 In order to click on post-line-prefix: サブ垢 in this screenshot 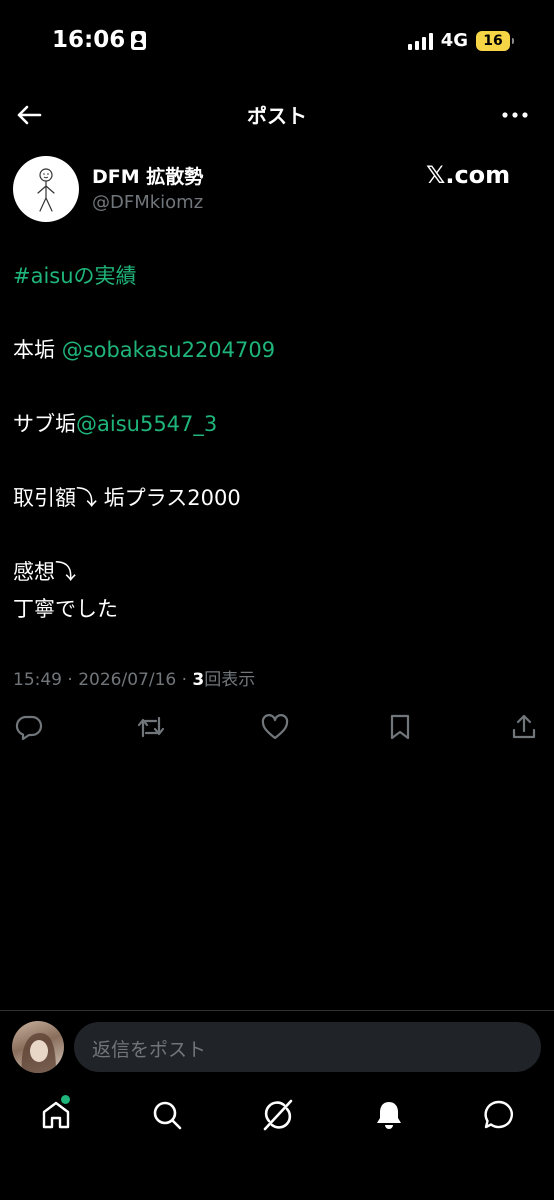, I will do `click(44, 424)`.